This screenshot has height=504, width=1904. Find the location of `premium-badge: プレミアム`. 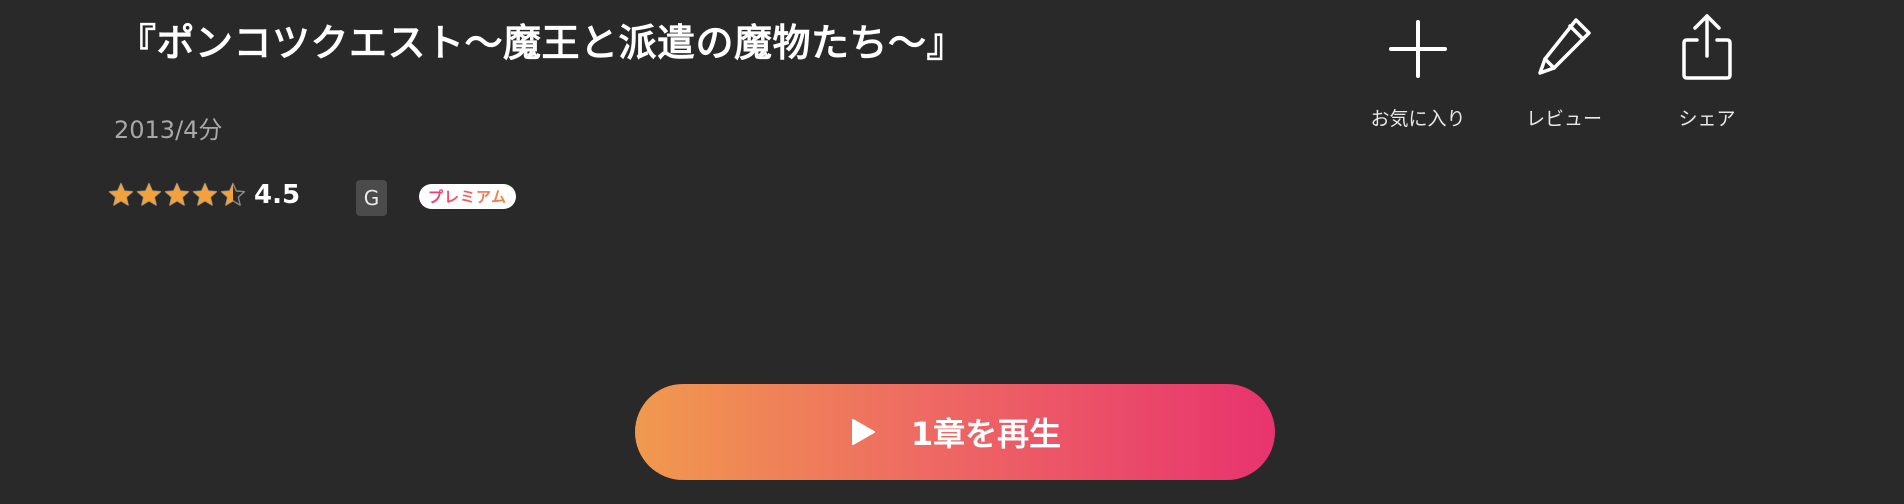

premium-badge: プレミアム is located at coordinates (467, 196).